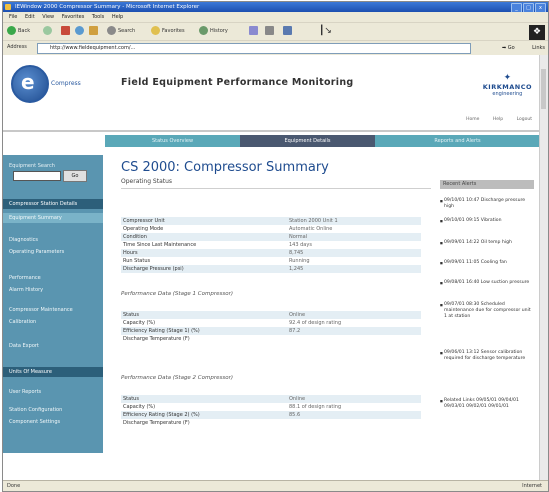 The height and width of the screenshot is (492, 549). I want to click on windows-logo-icon: ❖, so click(537, 32).